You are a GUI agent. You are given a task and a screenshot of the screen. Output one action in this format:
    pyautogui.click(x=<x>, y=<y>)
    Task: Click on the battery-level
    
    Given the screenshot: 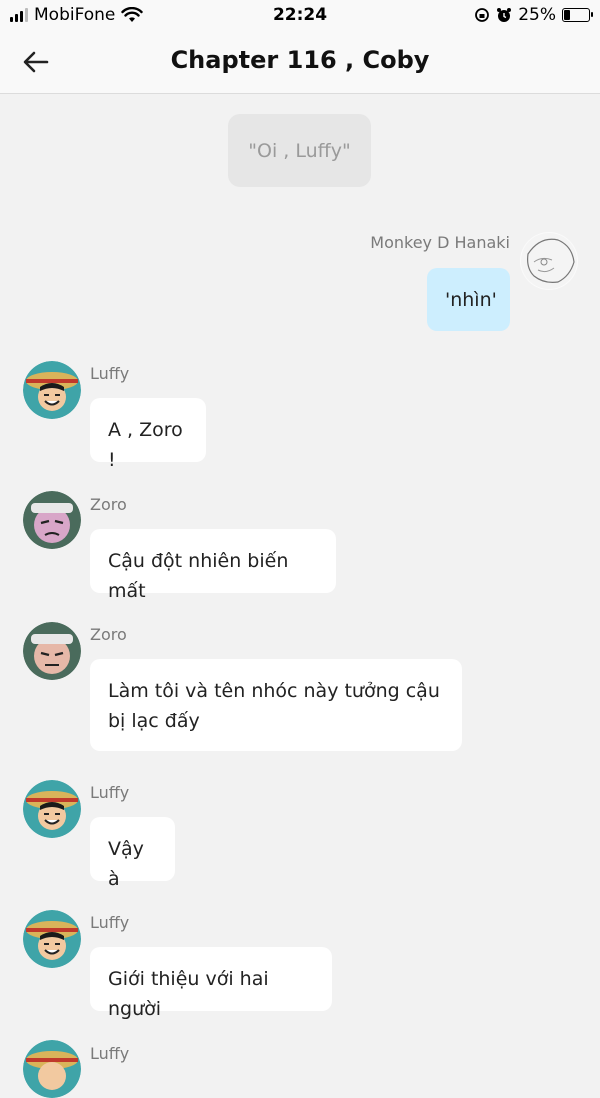 What is the action you would take?
    pyautogui.click(x=567, y=15)
    